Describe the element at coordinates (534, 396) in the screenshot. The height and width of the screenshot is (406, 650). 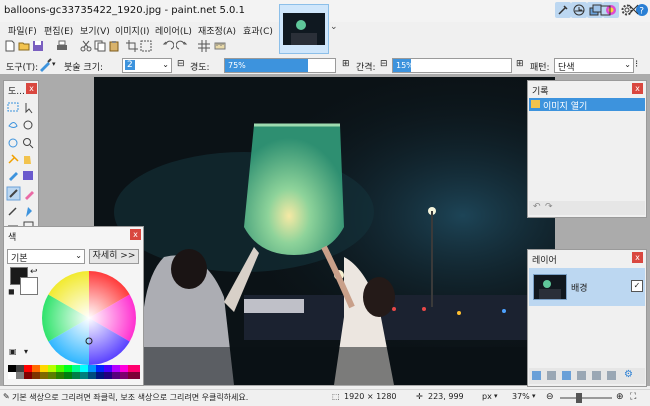
I see `zoom-dropdown-icon: ▾` at that location.